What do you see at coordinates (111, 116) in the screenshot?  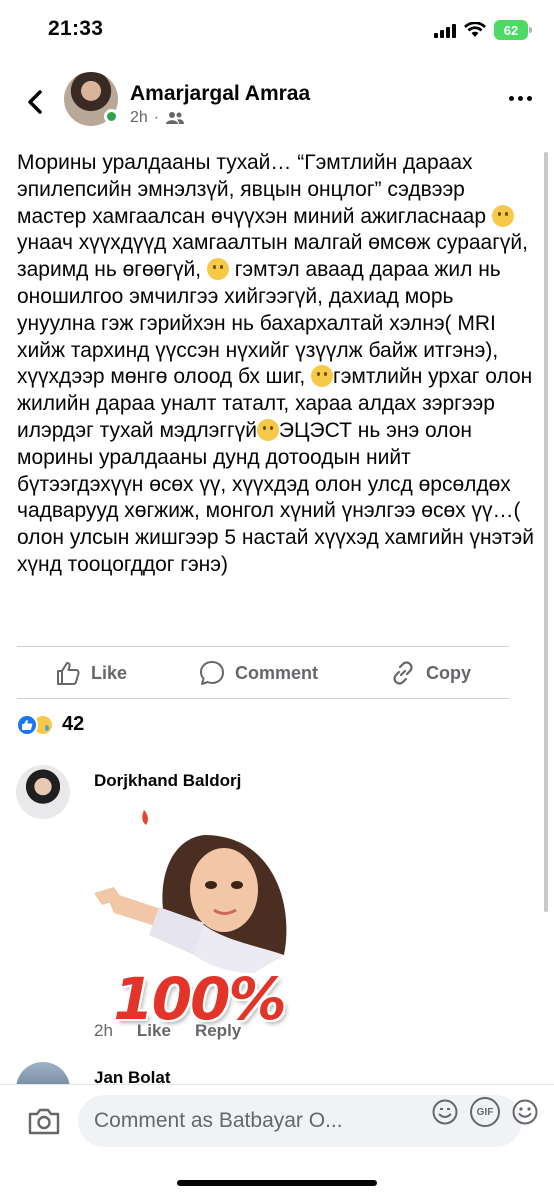 I see `online-status-icon` at bounding box center [111, 116].